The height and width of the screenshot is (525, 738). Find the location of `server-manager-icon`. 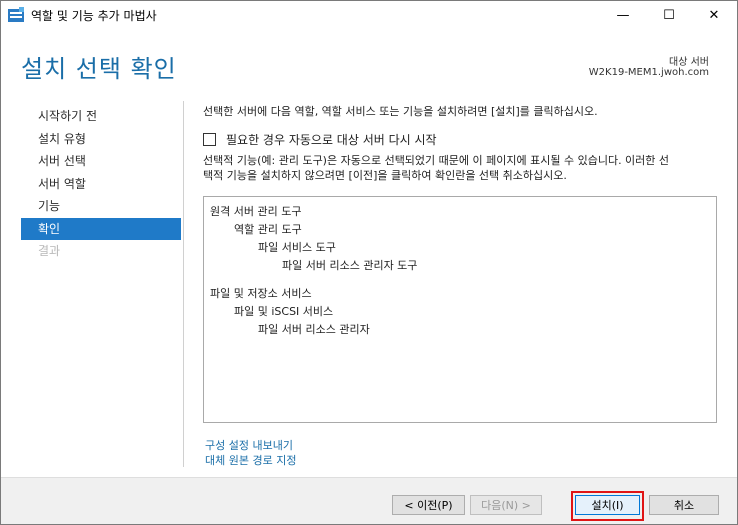

server-manager-icon is located at coordinates (16, 14).